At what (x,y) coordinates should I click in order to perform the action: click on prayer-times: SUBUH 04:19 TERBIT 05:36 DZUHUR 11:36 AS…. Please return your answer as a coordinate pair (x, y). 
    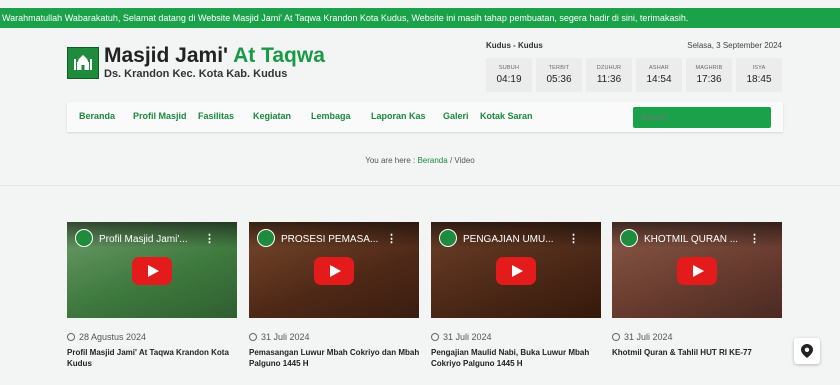
    Looking at the image, I should click on (634, 75).